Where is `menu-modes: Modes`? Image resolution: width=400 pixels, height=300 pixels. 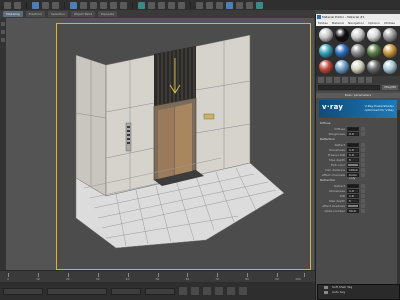
menu-modes: Modes is located at coordinates (323, 23).